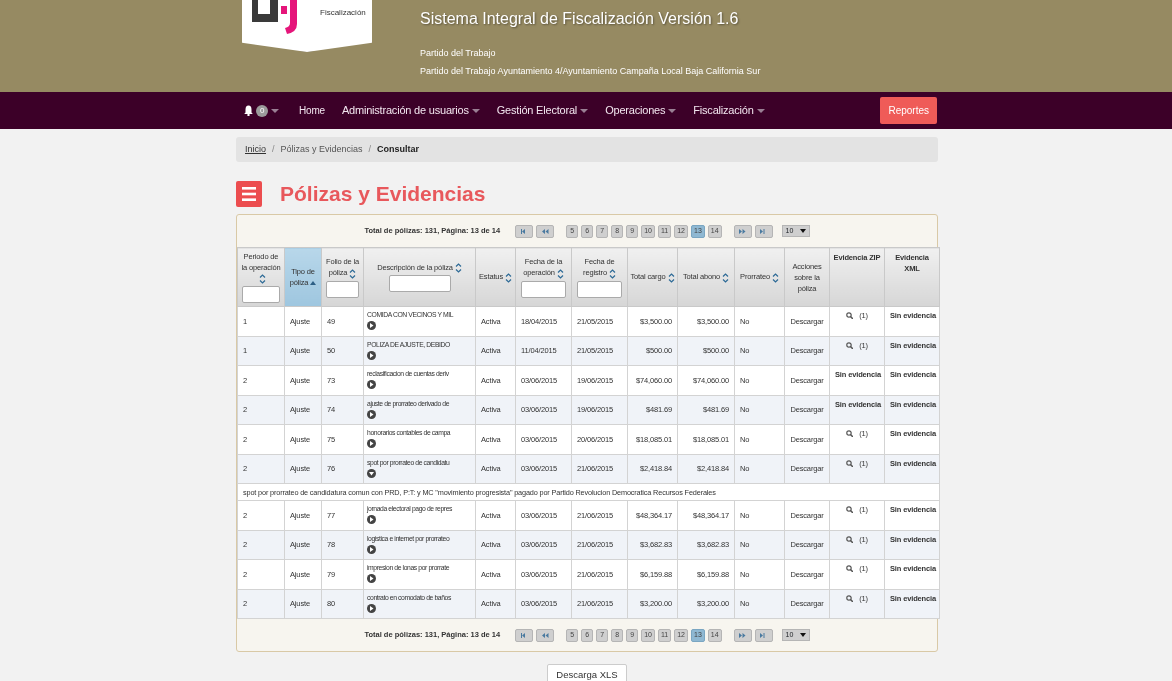 Image resolution: width=1172 pixels, height=681 pixels. I want to click on collapse-button, so click(371, 473).